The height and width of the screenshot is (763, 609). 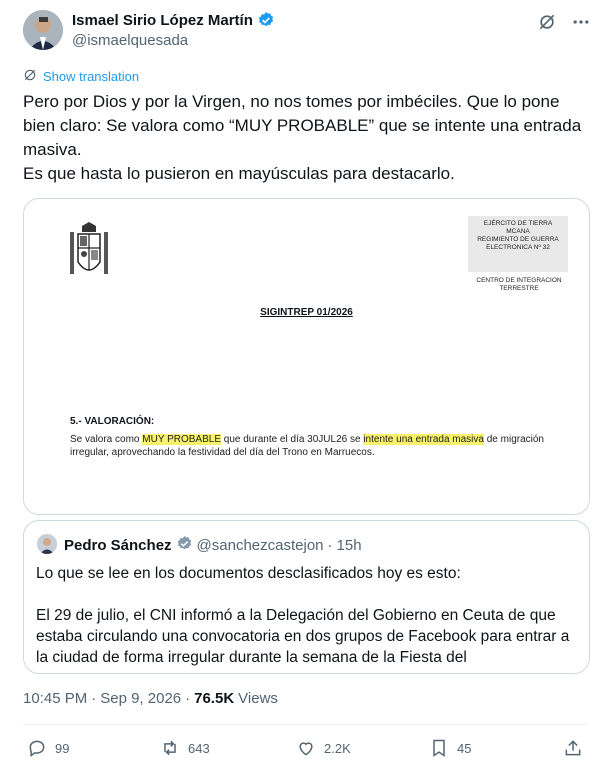 I want to click on document-center-label: CENTRO DE INTEGRACION TERRESTRE, so click(x=519, y=284).